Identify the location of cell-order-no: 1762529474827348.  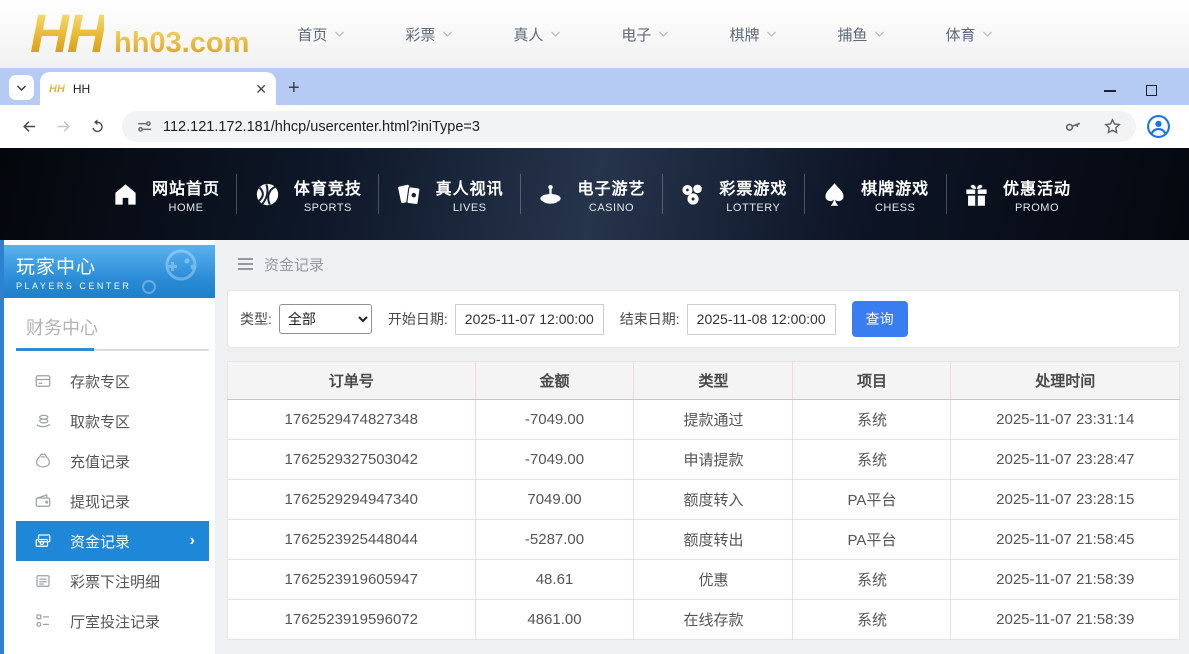
(351, 419).